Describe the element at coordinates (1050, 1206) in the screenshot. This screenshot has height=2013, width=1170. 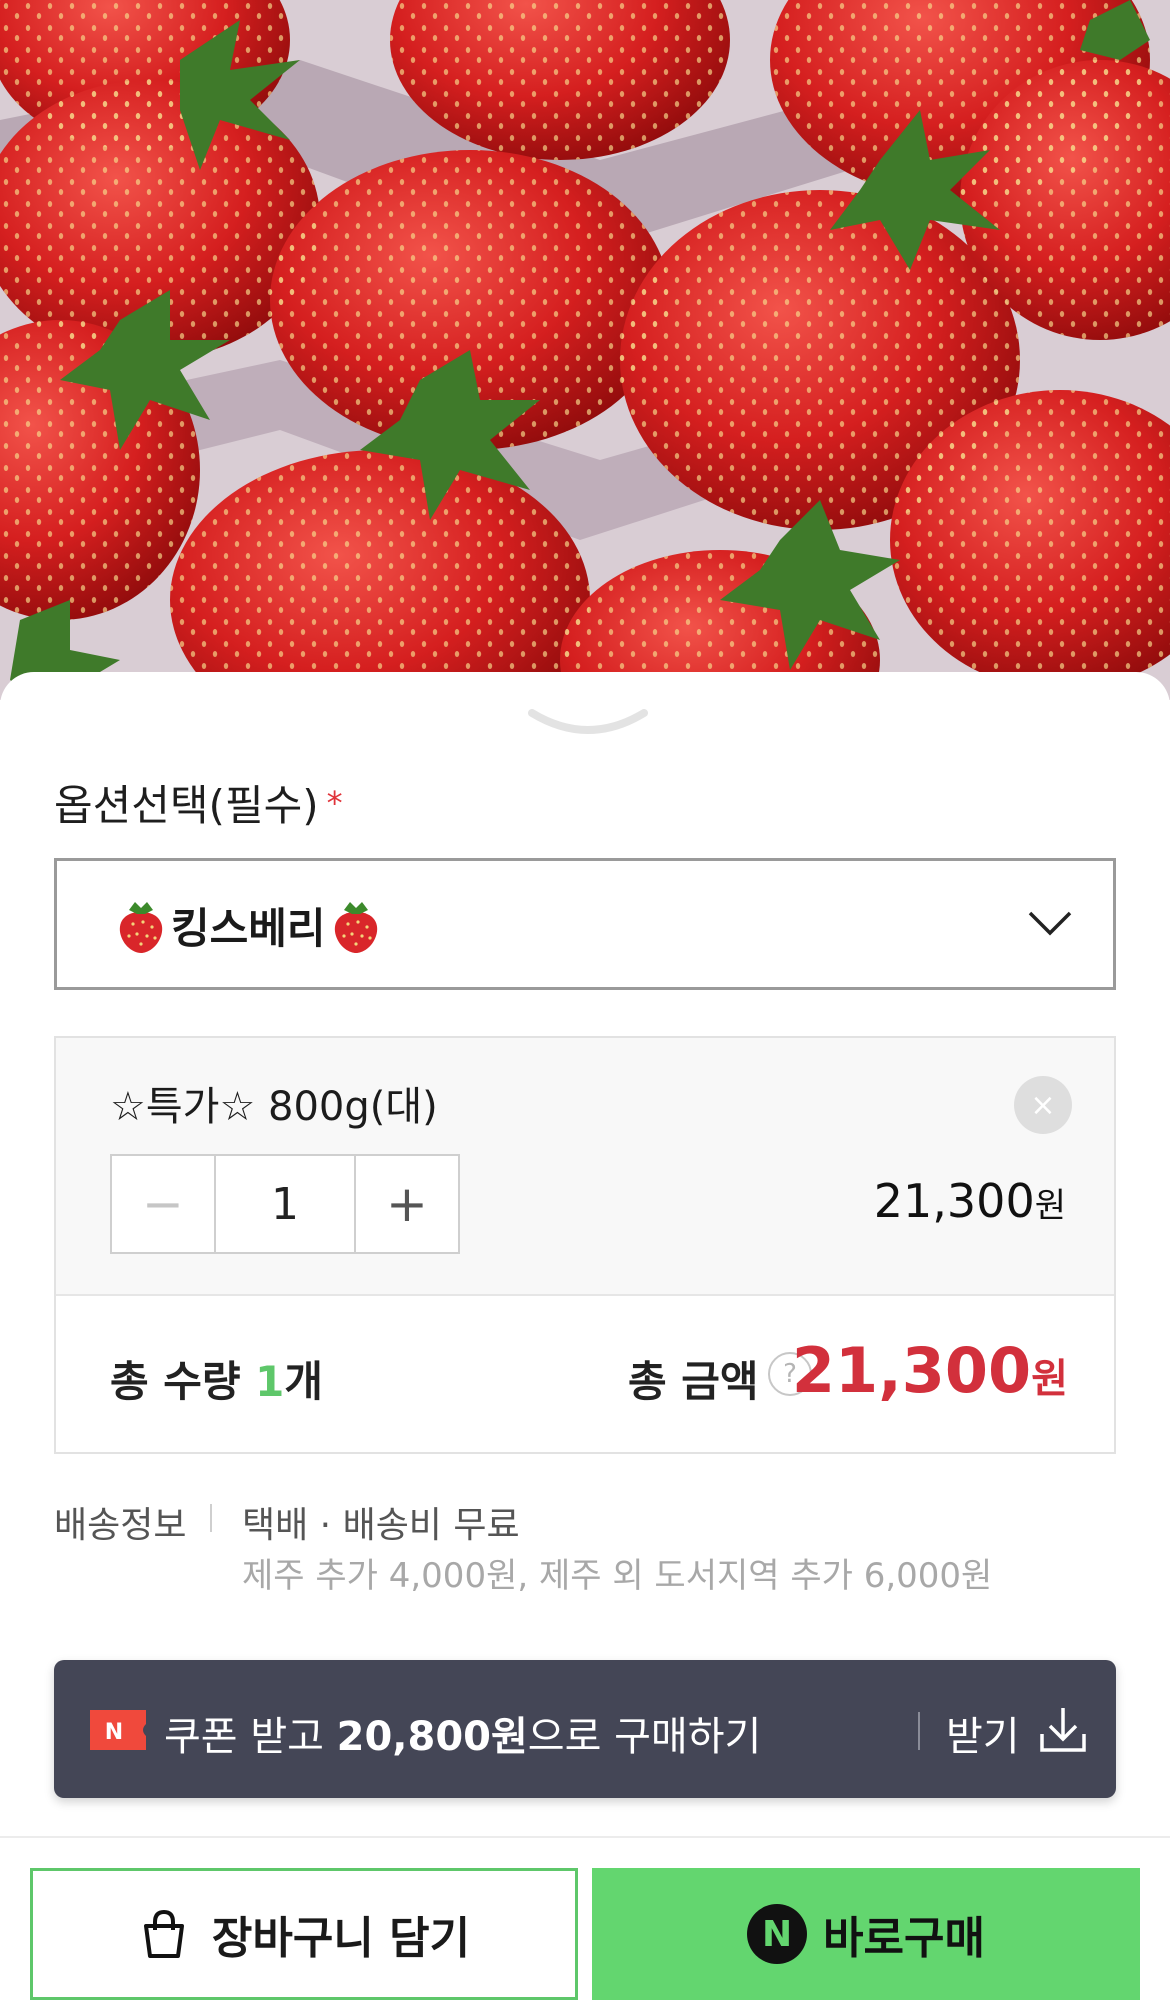
I see `item-price-unit: 원` at that location.